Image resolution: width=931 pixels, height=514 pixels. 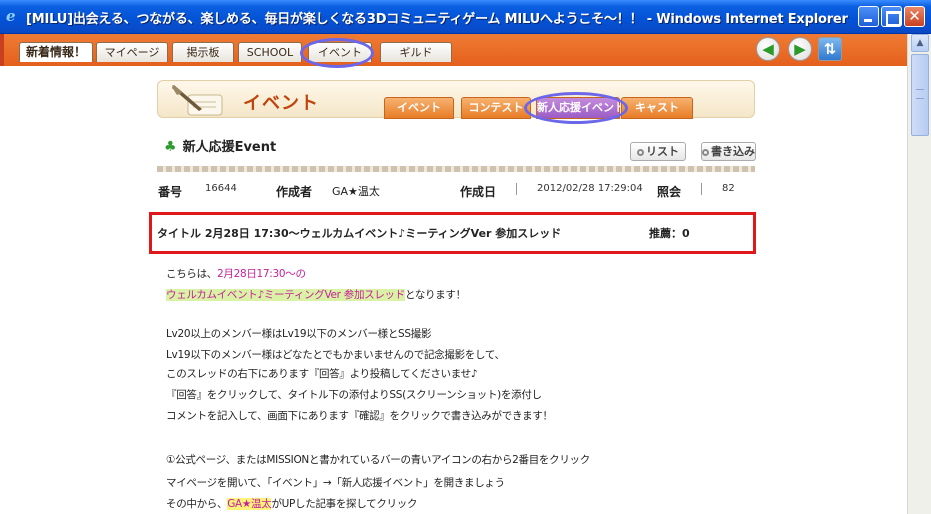 I want to click on tab-board: 掲示板, so click(x=203, y=52).